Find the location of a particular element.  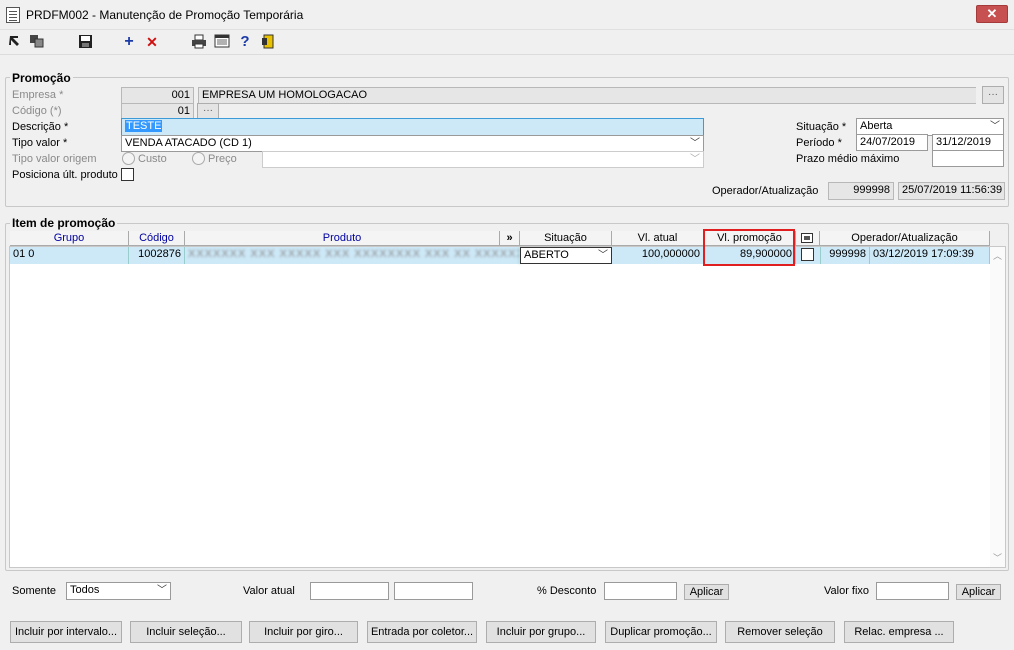

select-all-mark is located at coordinates (807, 238).